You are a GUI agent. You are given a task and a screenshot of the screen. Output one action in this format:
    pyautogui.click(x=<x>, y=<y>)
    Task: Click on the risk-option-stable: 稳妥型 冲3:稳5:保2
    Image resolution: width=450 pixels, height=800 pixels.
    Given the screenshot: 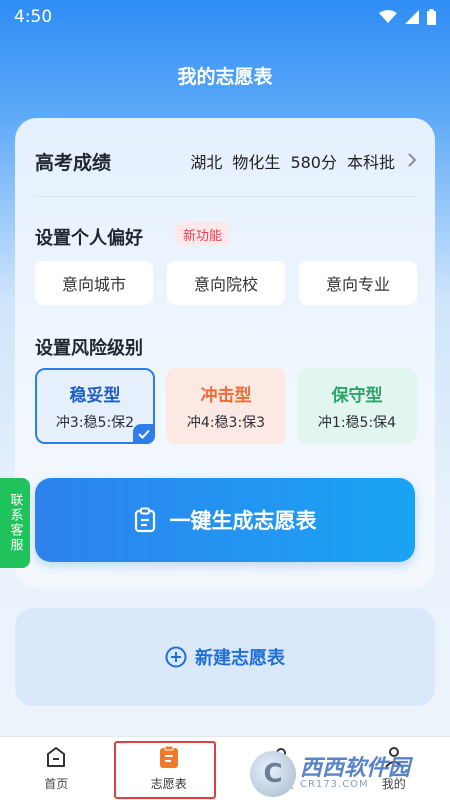 What is the action you would take?
    pyautogui.click(x=95, y=406)
    